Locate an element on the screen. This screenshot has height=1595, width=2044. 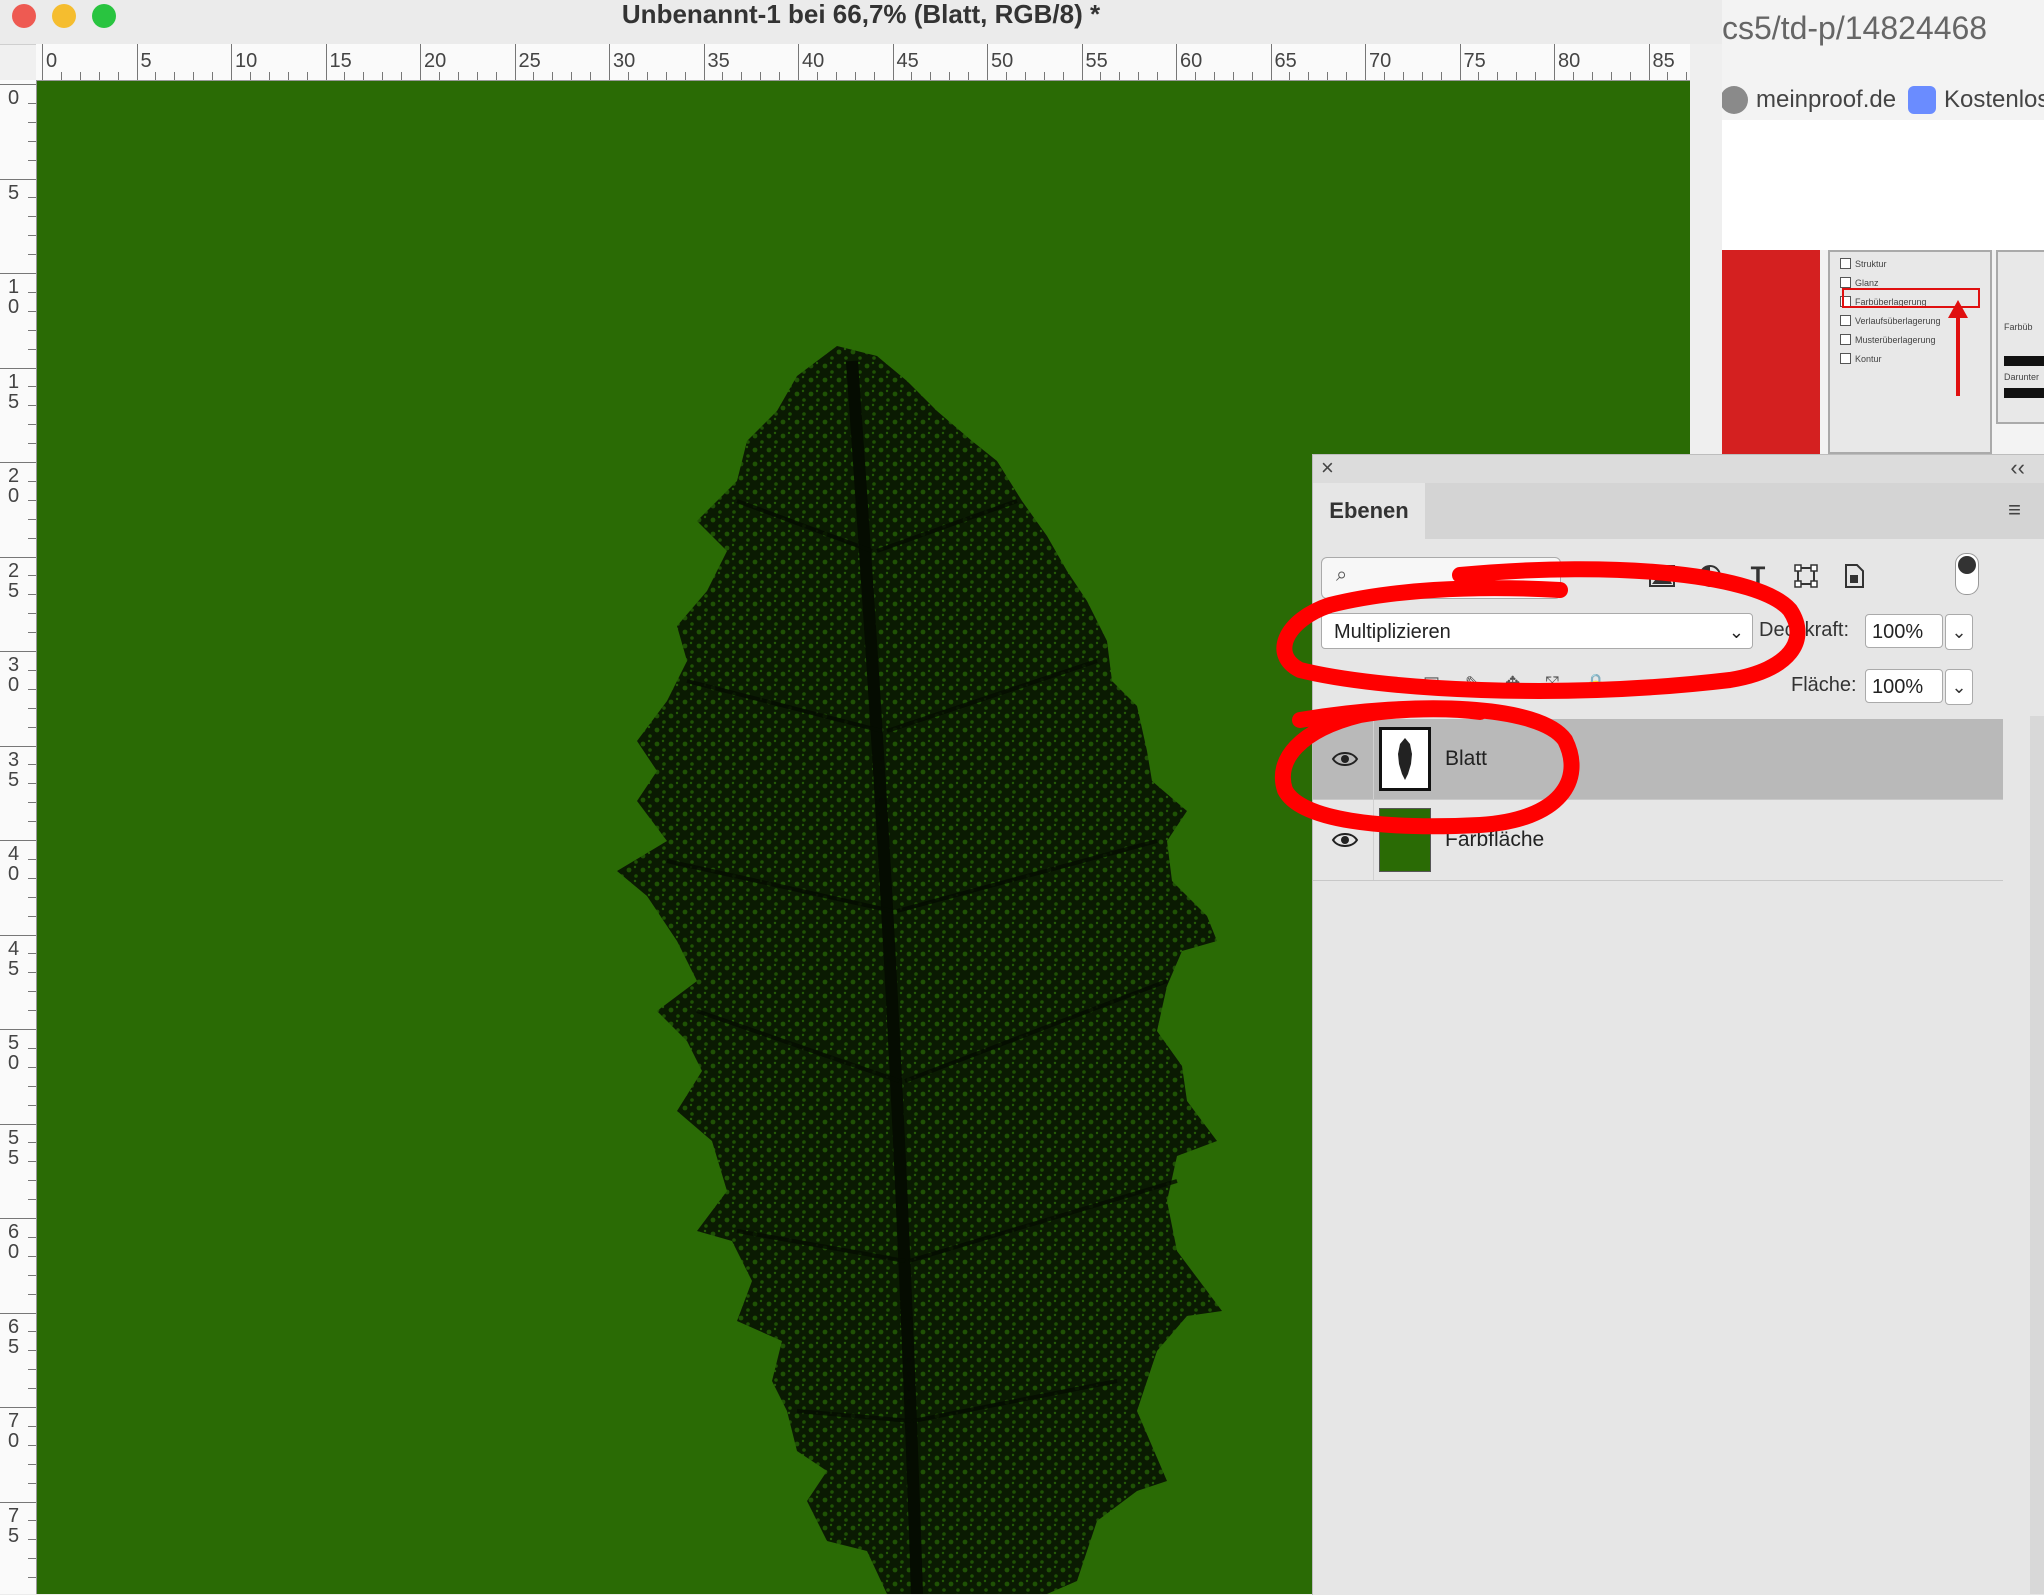
adjustment-filter-icon is located at coordinates (1710, 576).